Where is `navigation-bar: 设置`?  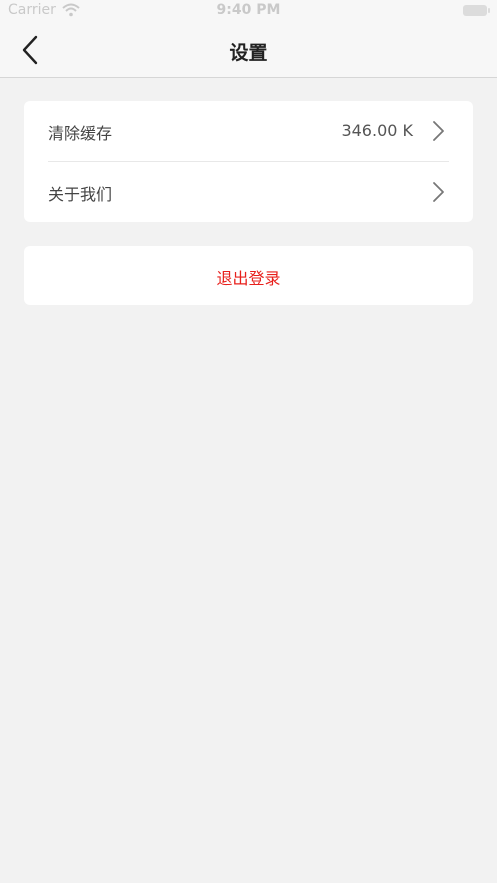 navigation-bar: 设置 is located at coordinates (248, 50).